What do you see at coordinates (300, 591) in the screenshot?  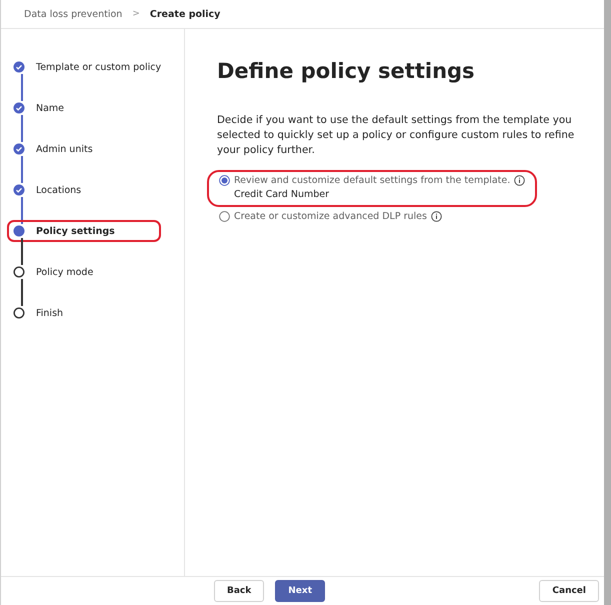 I see `next-button: Next` at bounding box center [300, 591].